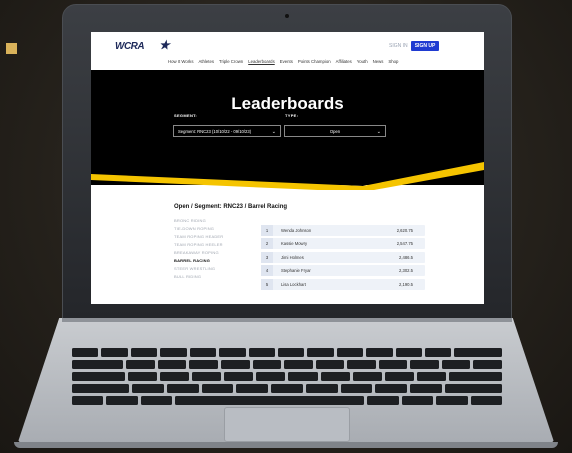 Image resolution: width=572 pixels, height=453 pixels. Describe the element at coordinates (362, 61) in the screenshot. I see `nav-item-youth: Youth` at that location.